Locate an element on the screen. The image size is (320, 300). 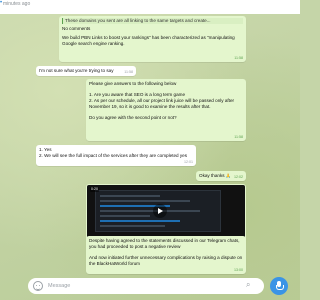
online-indicator-icon: • is located at coordinates (1, 3).